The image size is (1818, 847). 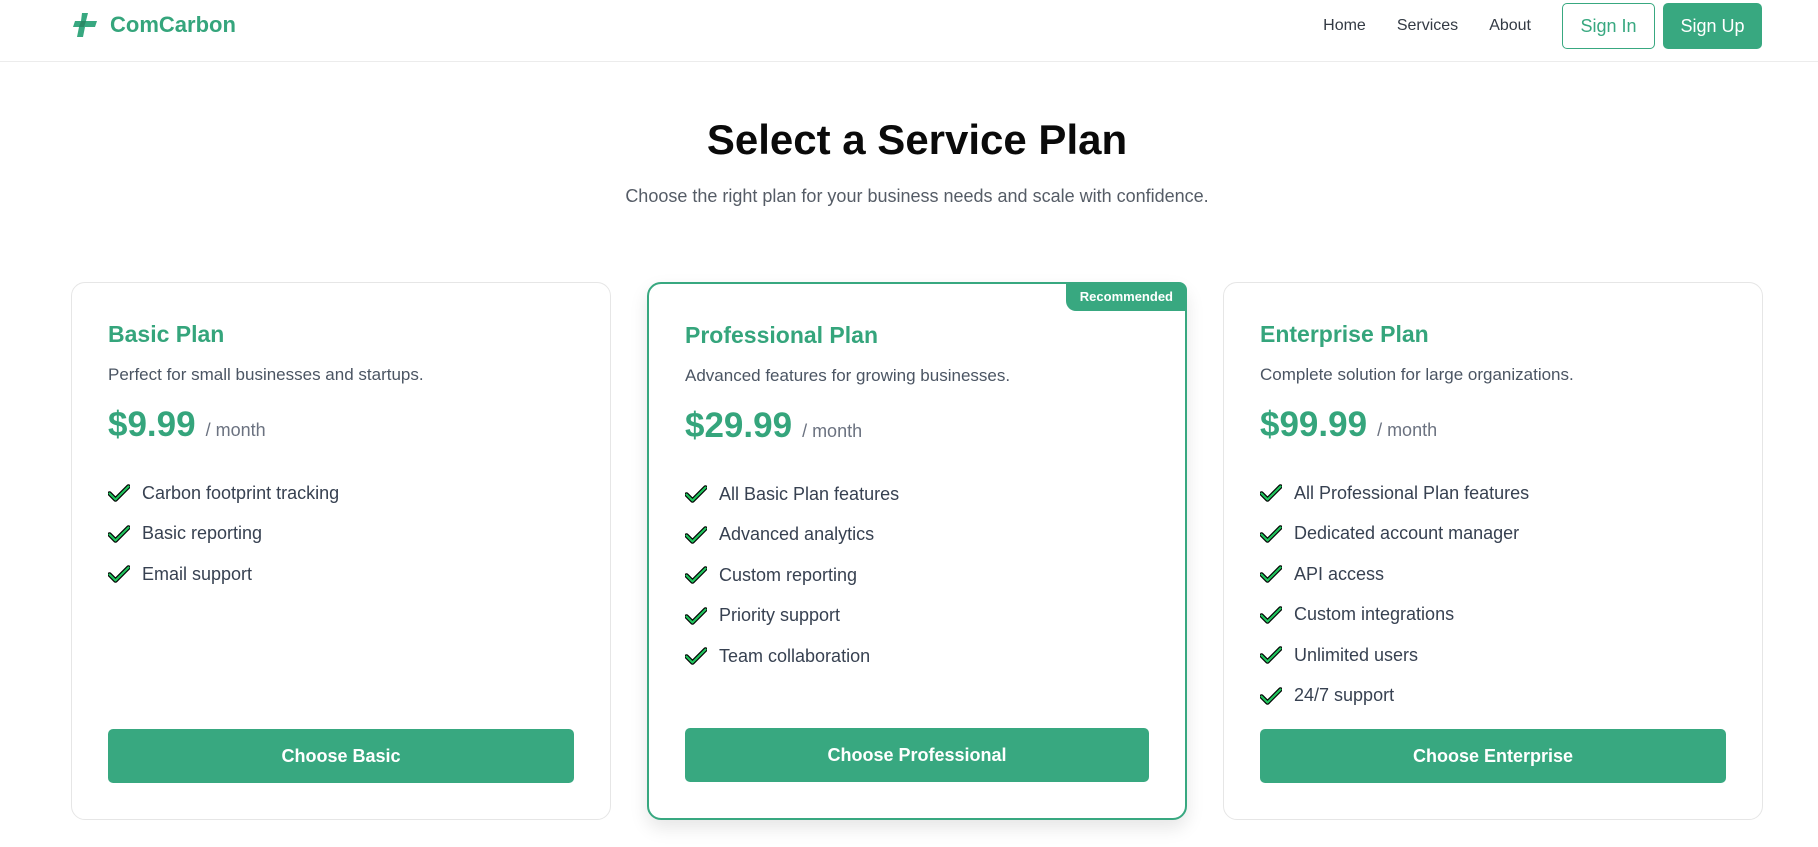 What do you see at coordinates (1493, 756) in the screenshot?
I see `choose-enterprise-button: Choose Enterprise` at bounding box center [1493, 756].